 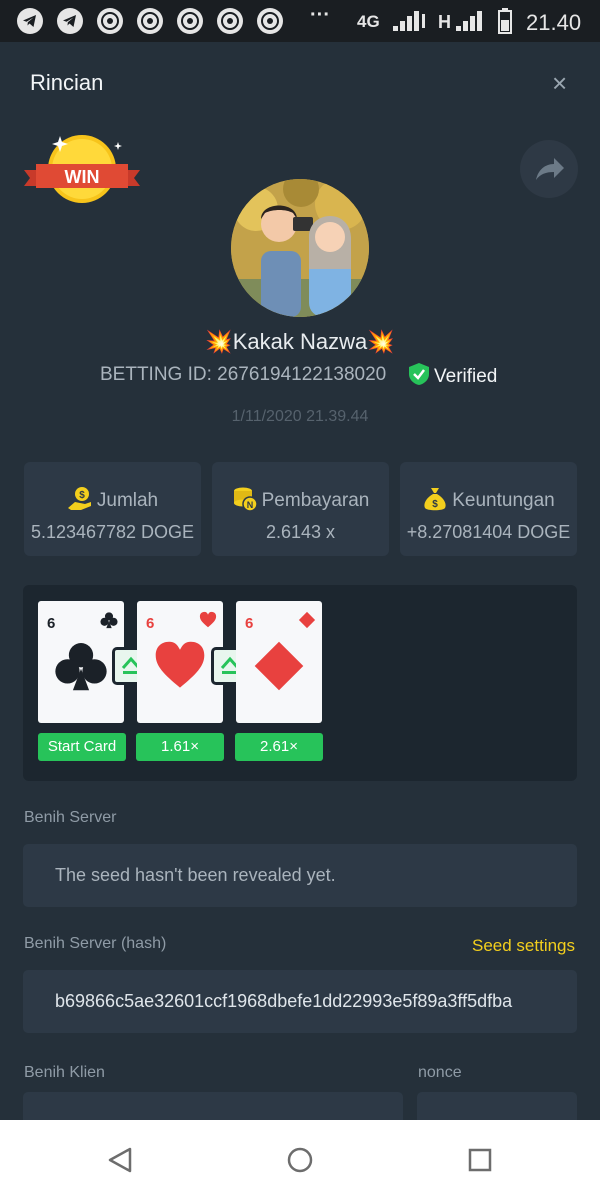 What do you see at coordinates (300, 341) in the screenshot?
I see `username: 💥Kakak Nazwa💥` at bounding box center [300, 341].